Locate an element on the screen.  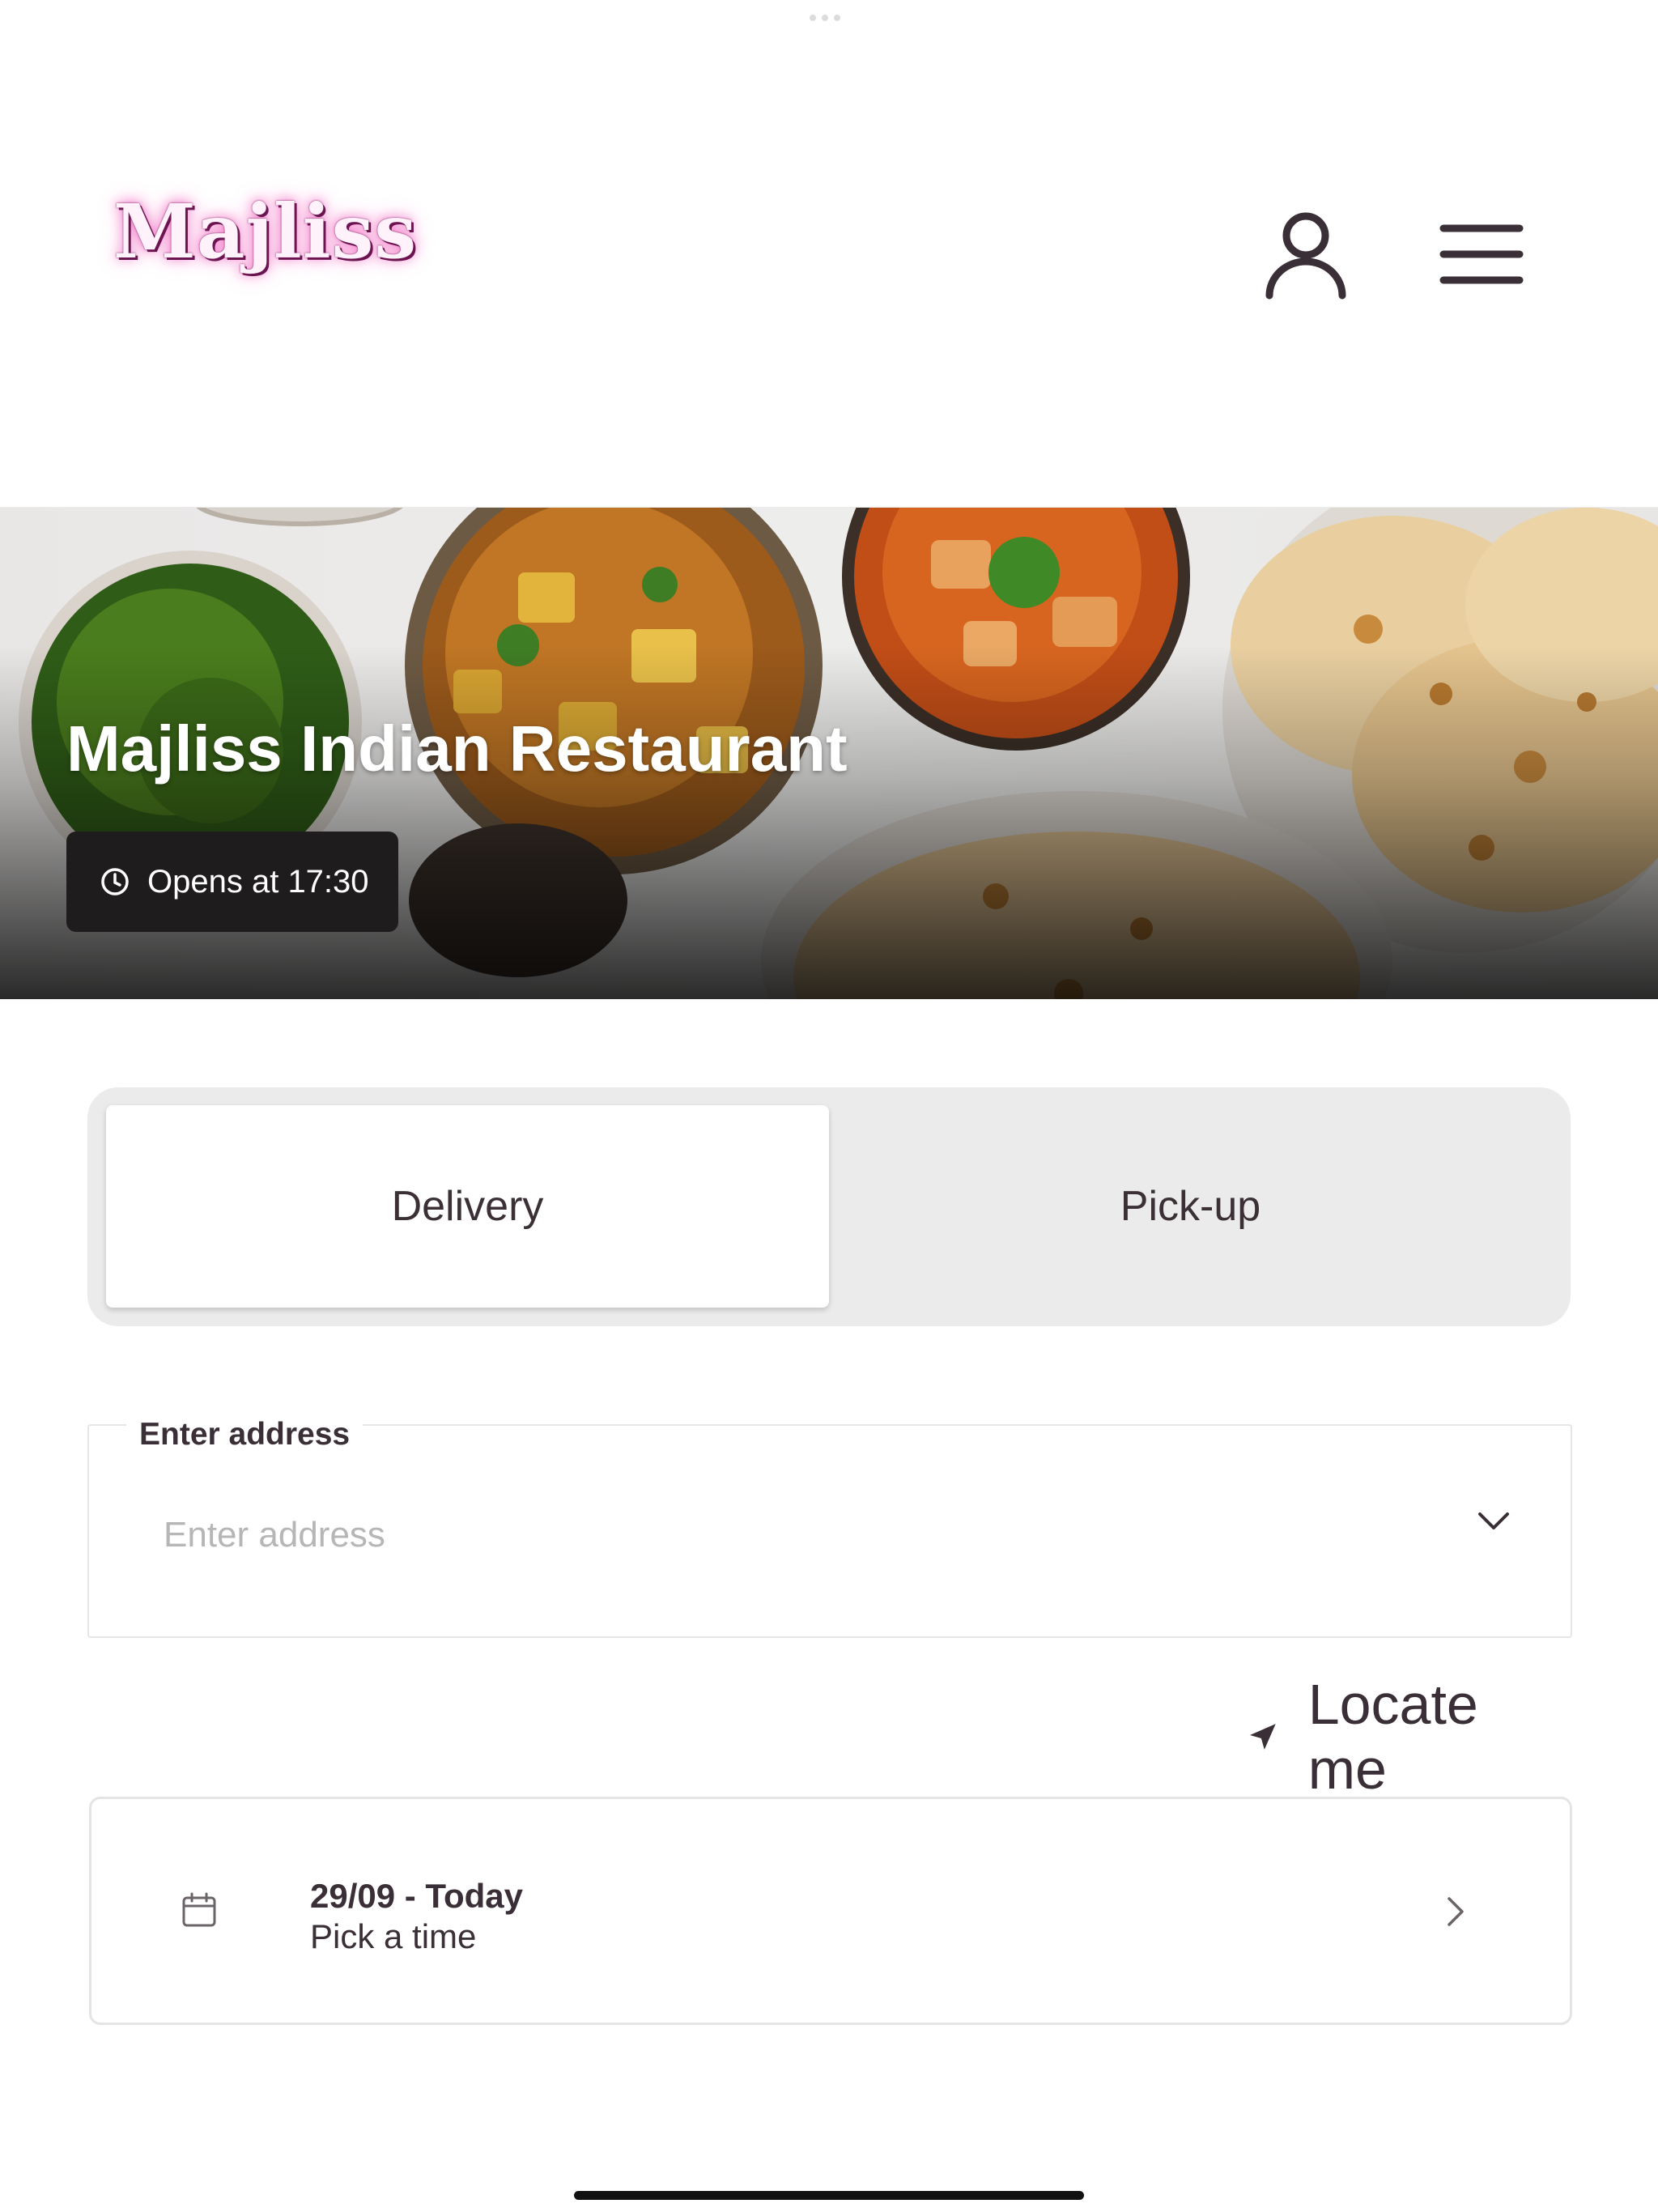
restaurant-logo: Majliss is located at coordinates (265, 232).